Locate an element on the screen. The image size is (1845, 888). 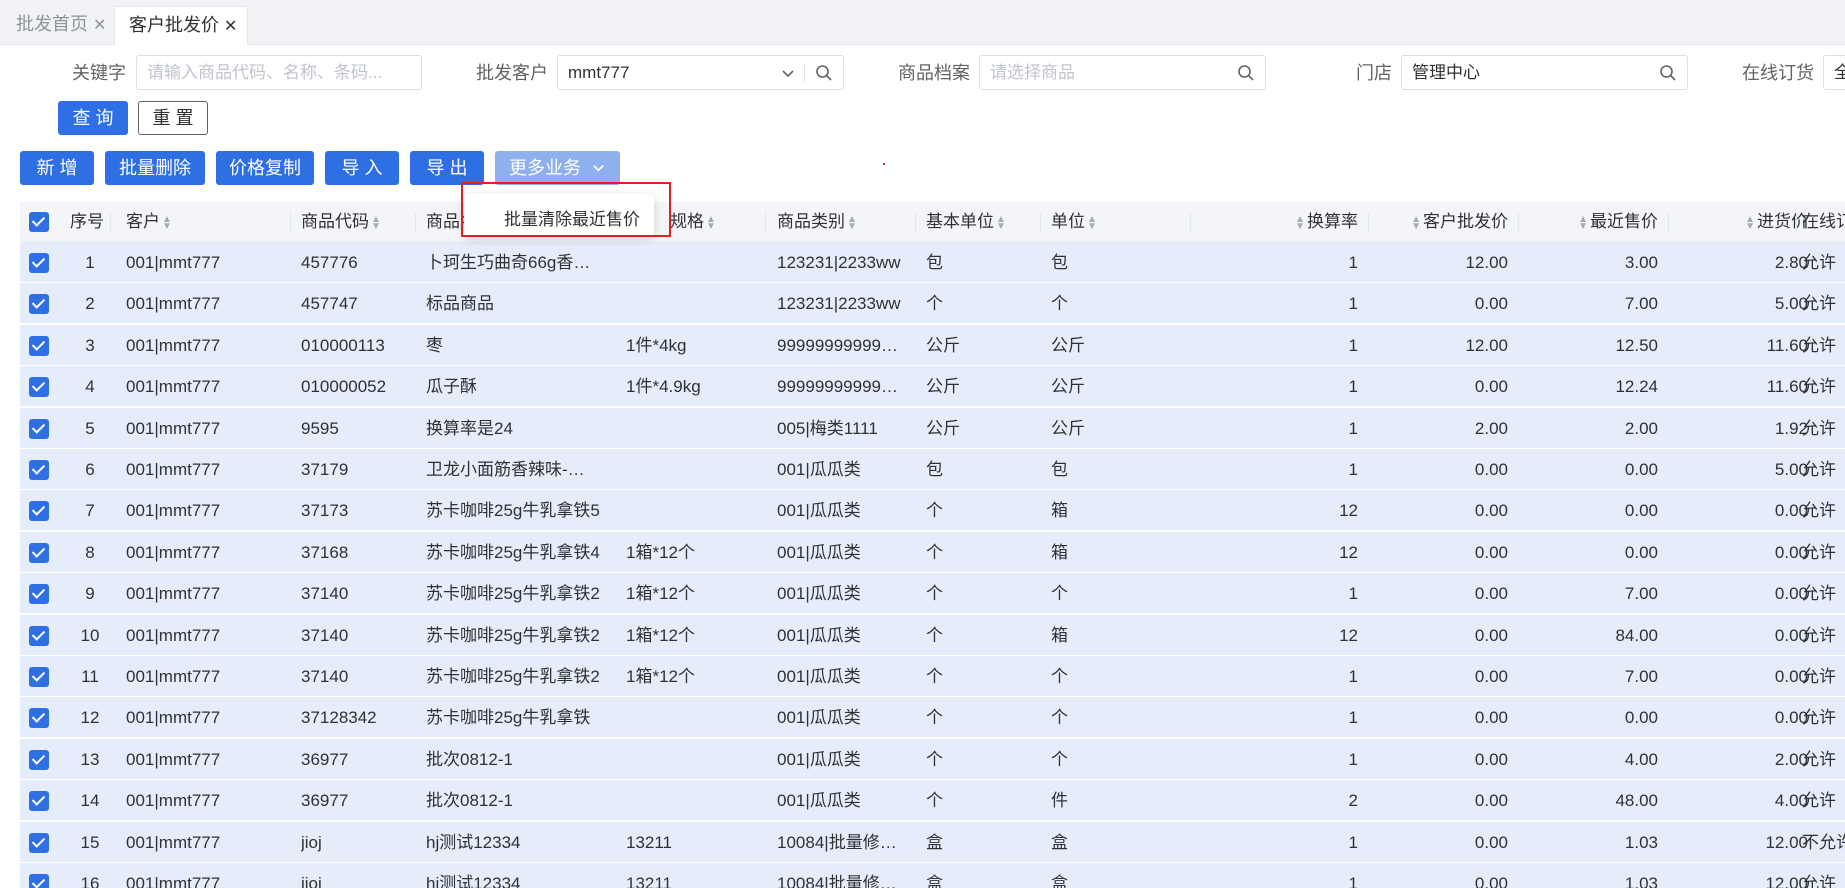
col-cost-label: 进货价 is located at coordinates (1782, 221).